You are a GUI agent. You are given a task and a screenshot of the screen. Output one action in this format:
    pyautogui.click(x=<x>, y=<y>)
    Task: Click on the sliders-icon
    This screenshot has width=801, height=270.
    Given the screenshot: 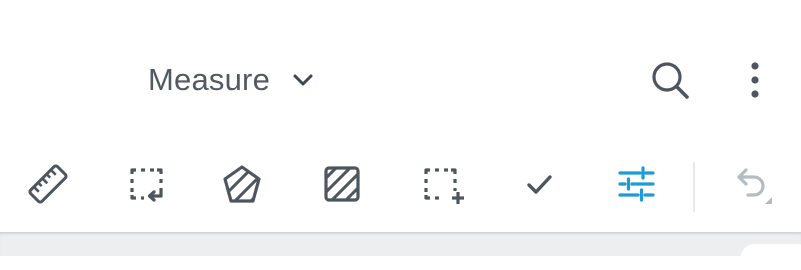 What is the action you would take?
    pyautogui.click(x=636, y=186)
    